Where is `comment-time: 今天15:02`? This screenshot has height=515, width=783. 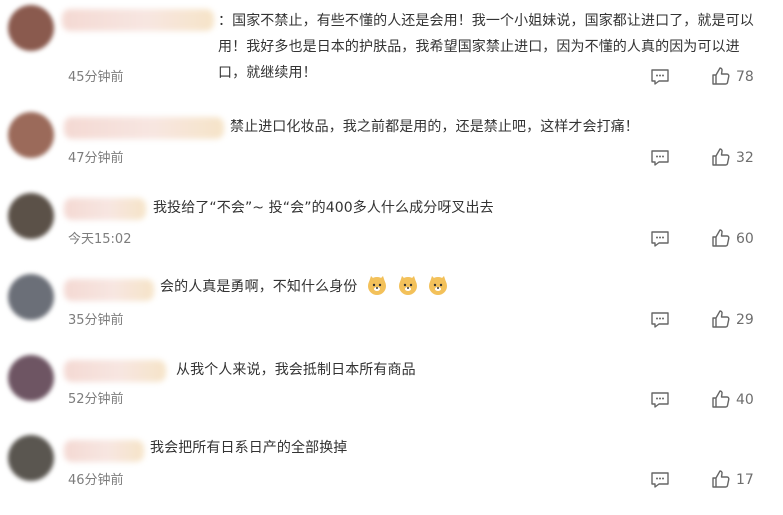 comment-time: 今天15:02 is located at coordinates (100, 239).